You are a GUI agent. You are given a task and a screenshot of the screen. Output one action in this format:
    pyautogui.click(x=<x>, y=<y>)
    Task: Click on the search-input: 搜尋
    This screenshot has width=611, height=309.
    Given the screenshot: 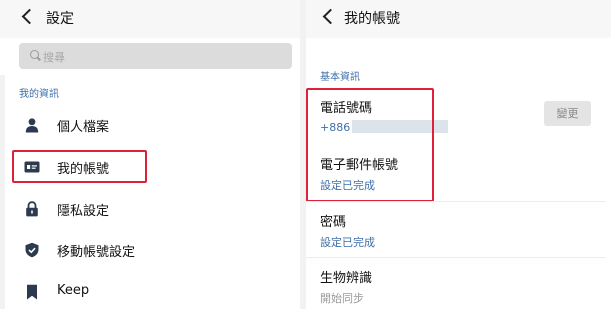 What is the action you would take?
    pyautogui.click(x=155, y=56)
    